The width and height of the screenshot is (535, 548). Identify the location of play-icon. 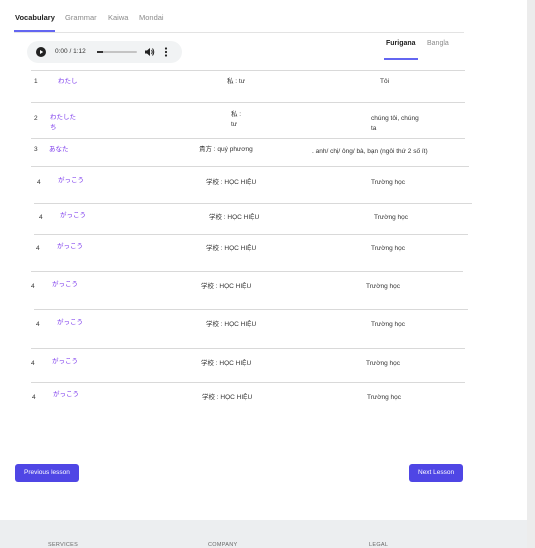
(41, 52).